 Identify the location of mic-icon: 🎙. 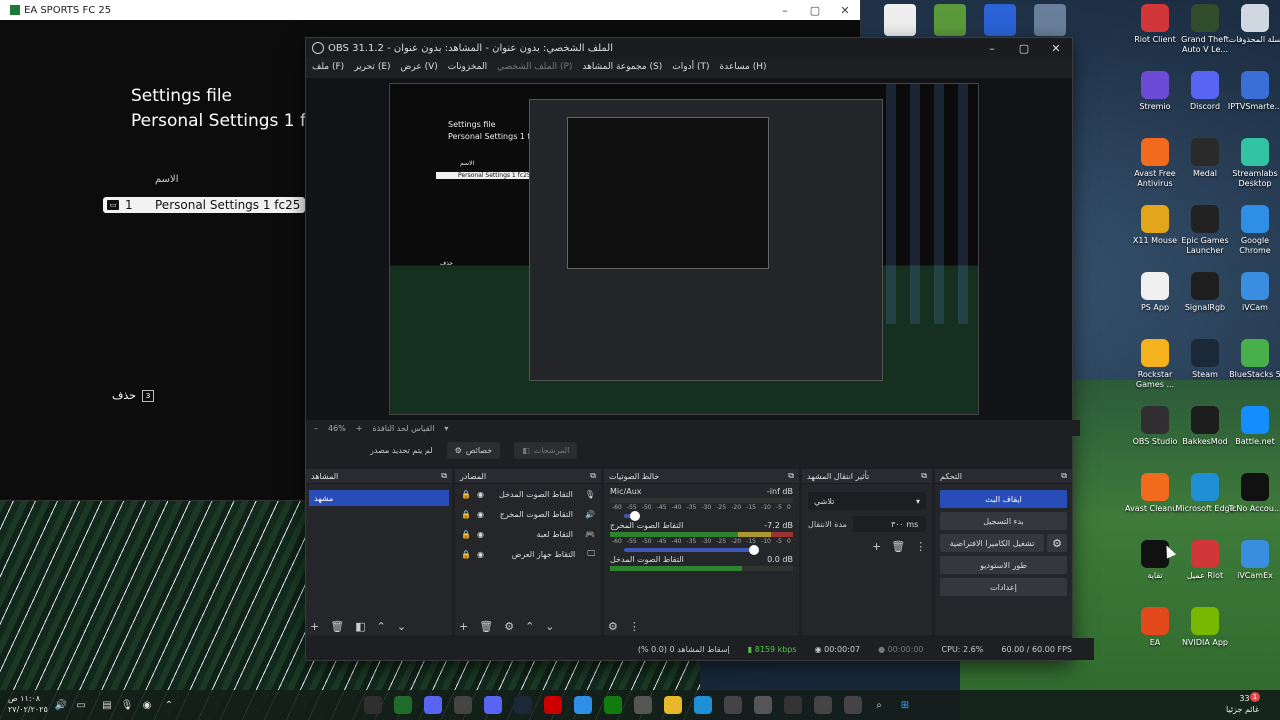
(127, 705).